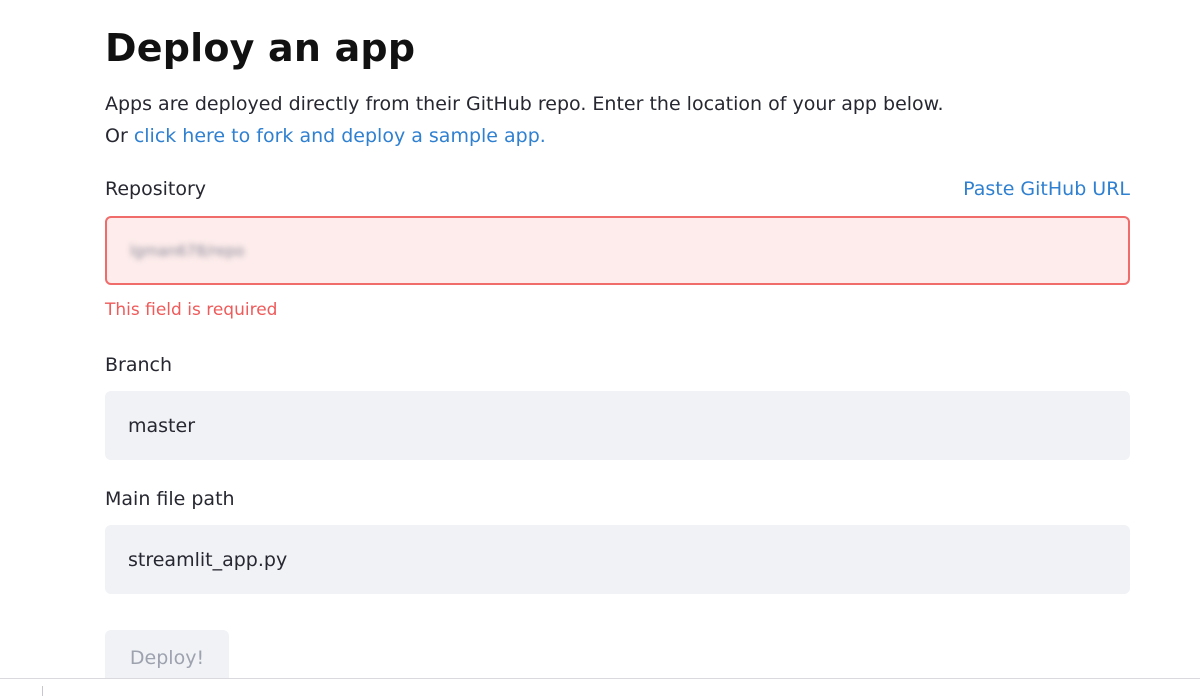 This screenshot has height=698, width=1200. I want to click on bottom-tick-mark, so click(42, 691).